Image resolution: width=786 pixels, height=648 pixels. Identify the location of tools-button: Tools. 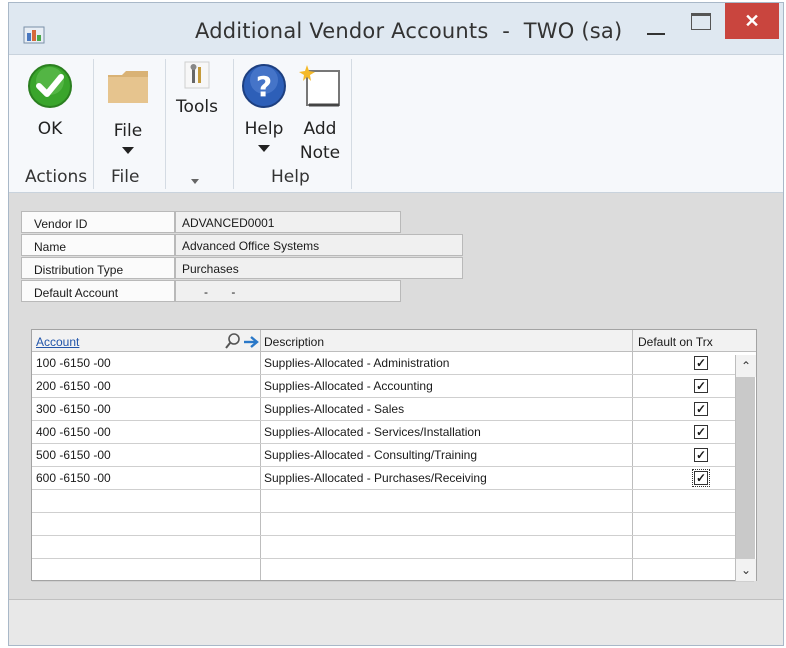
(197, 90).